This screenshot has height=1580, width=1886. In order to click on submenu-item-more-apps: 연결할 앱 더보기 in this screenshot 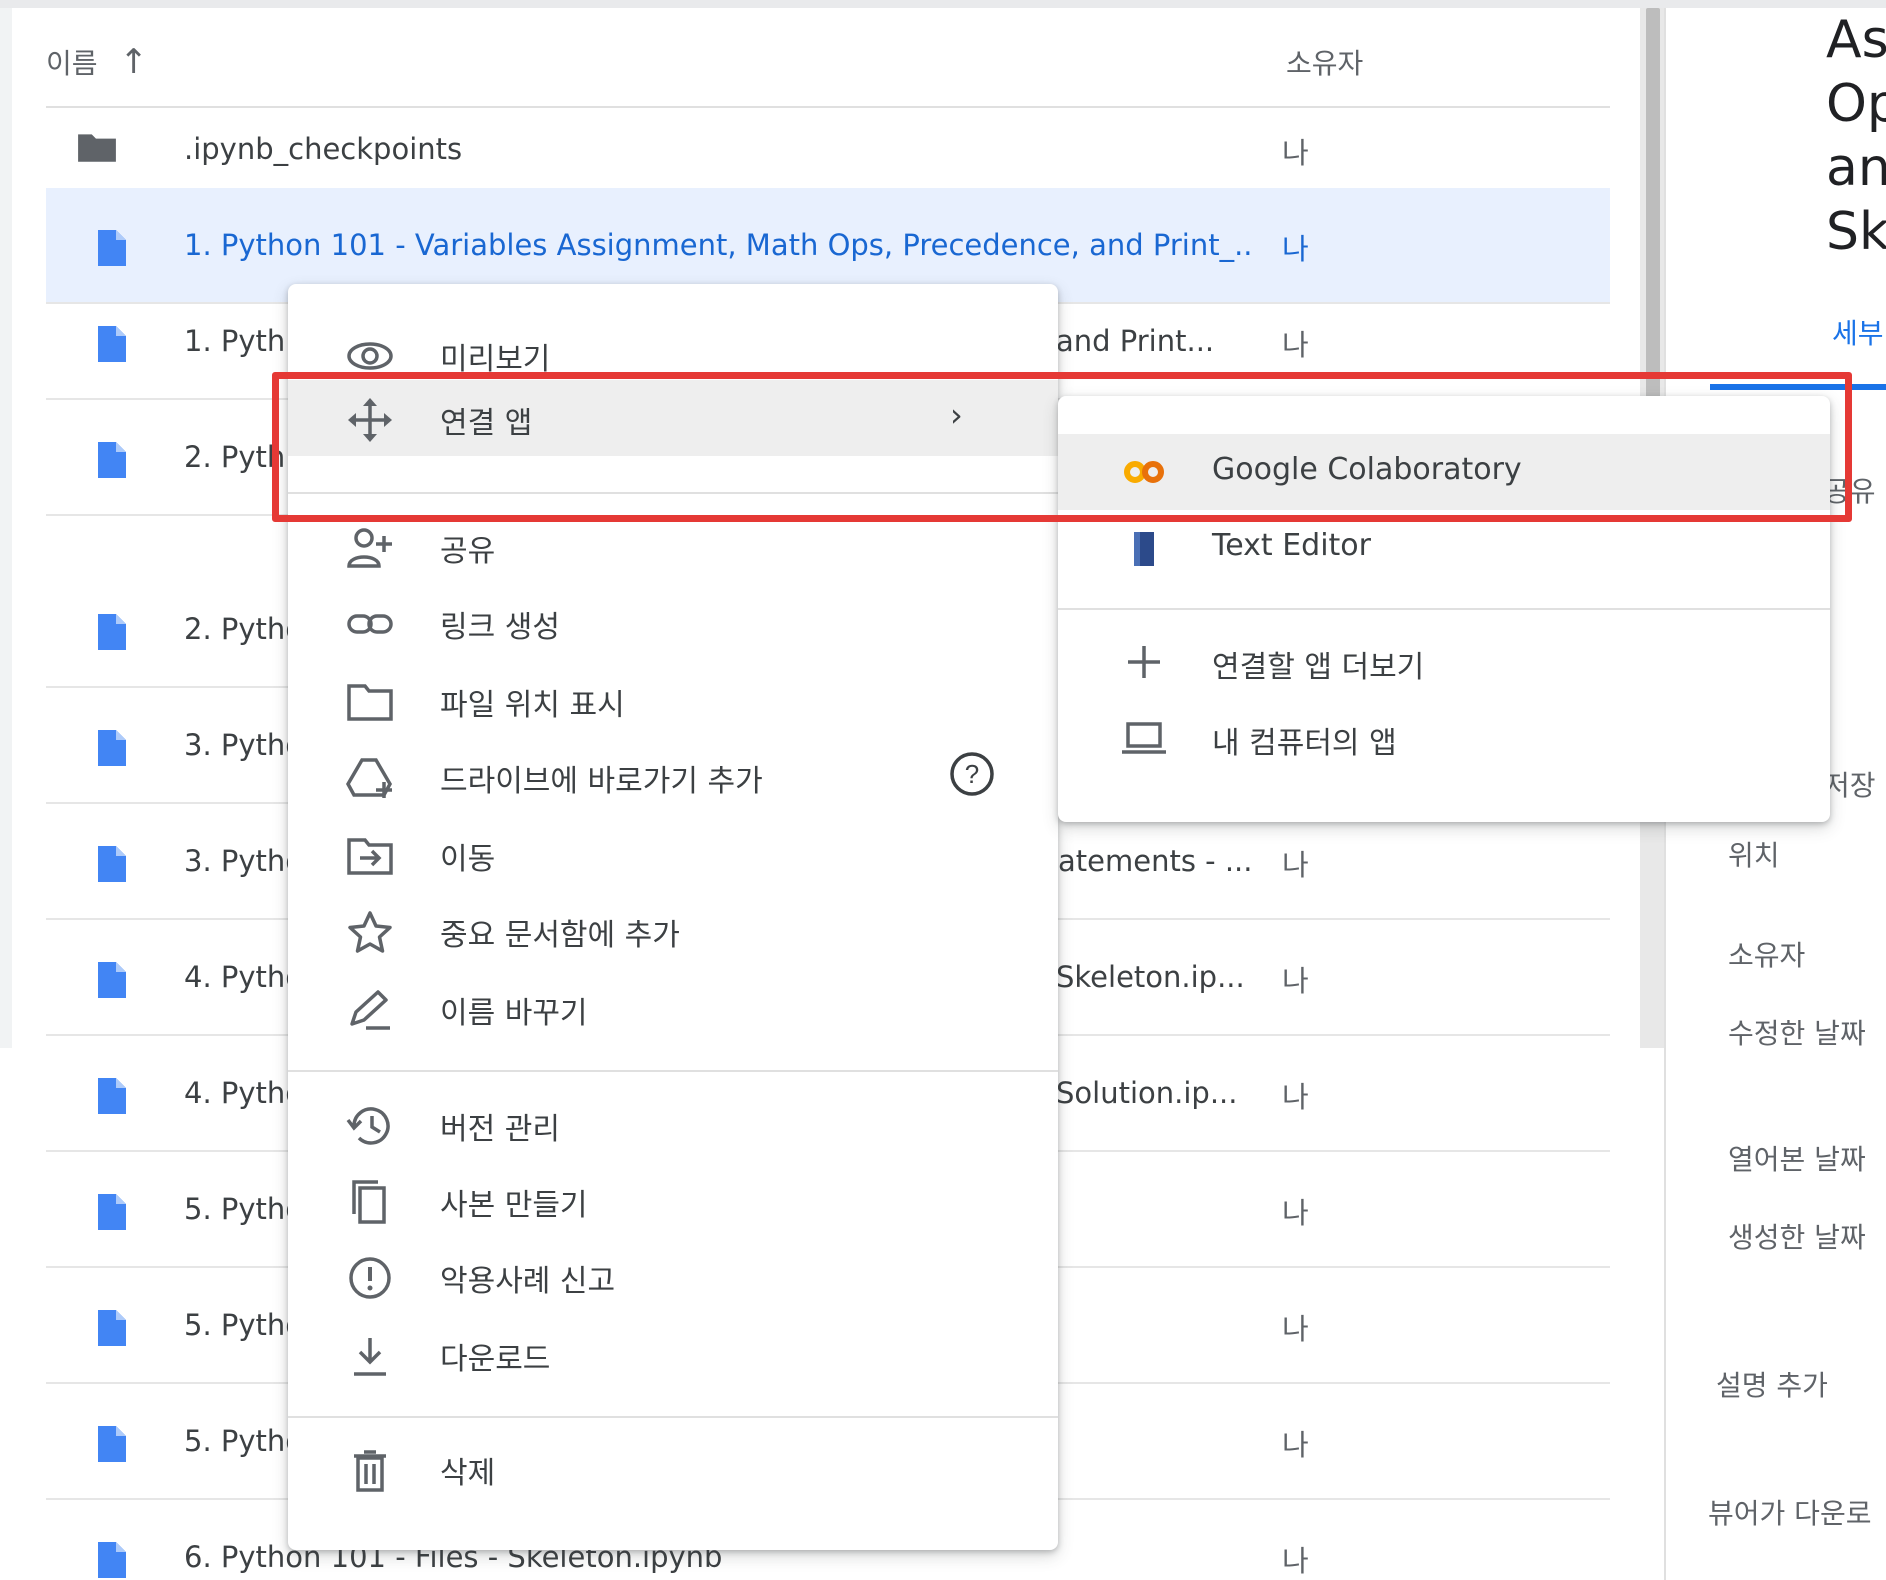, I will do `click(1444, 662)`.